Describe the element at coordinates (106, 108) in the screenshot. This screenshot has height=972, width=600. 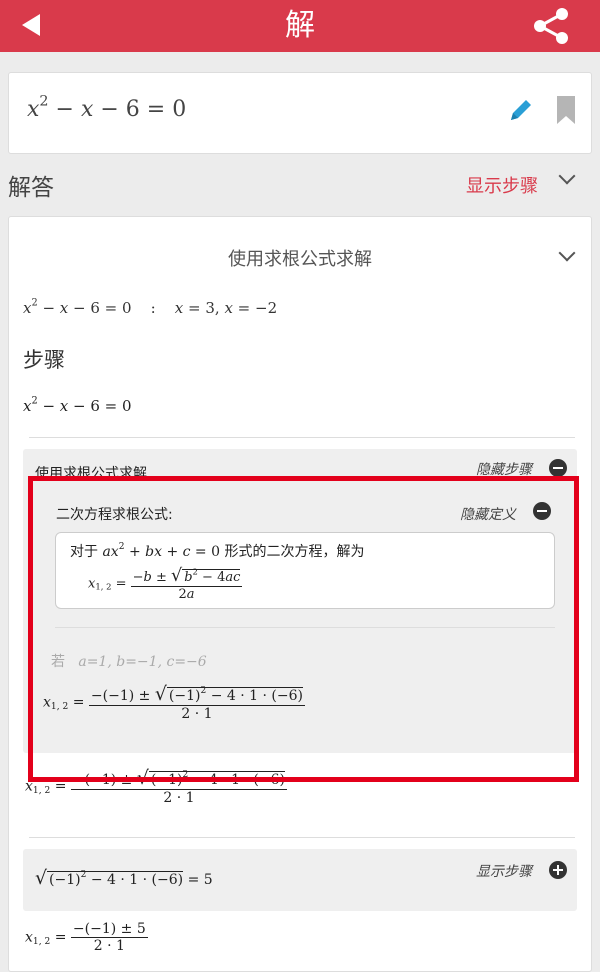
I see `input-equation: x2 − x − 6 = 0` at that location.